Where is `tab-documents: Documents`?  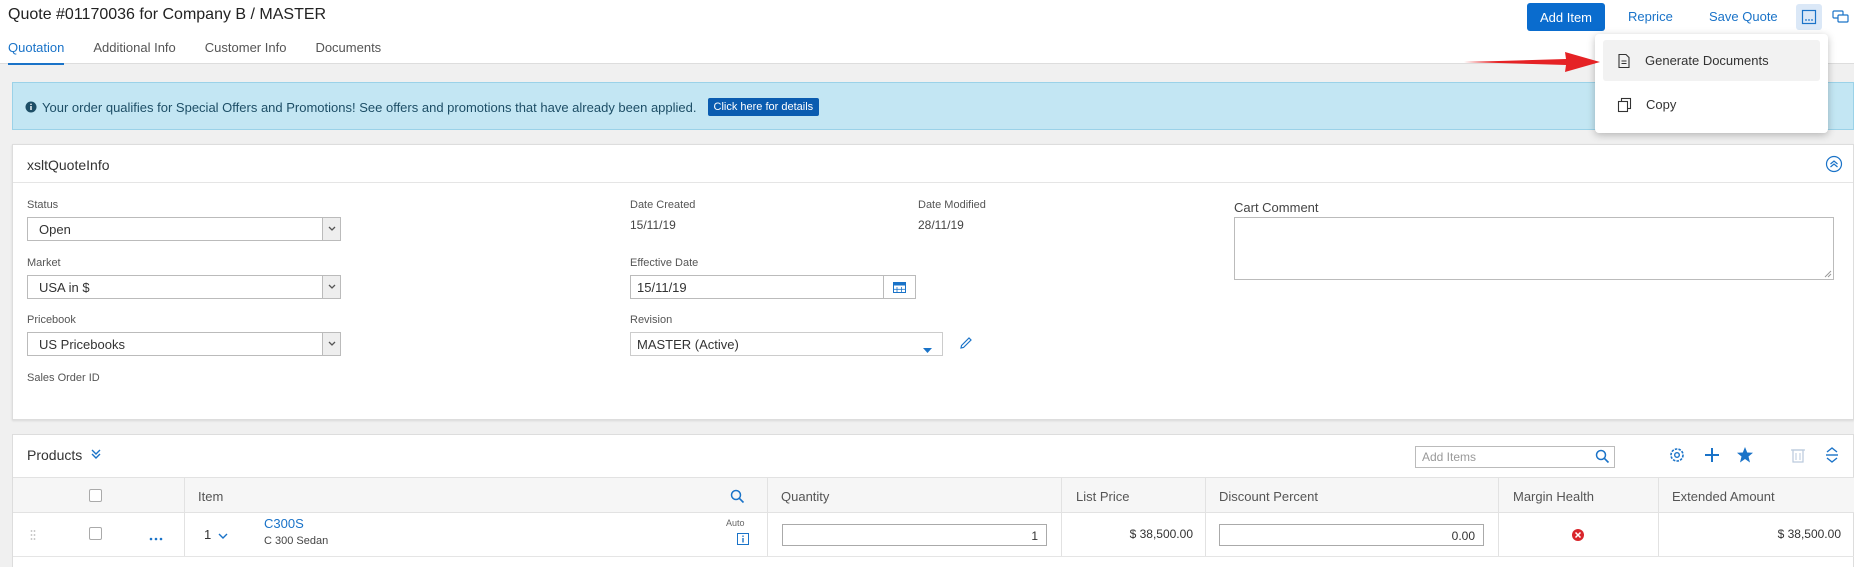 tab-documents: Documents is located at coordinates (348, 52).